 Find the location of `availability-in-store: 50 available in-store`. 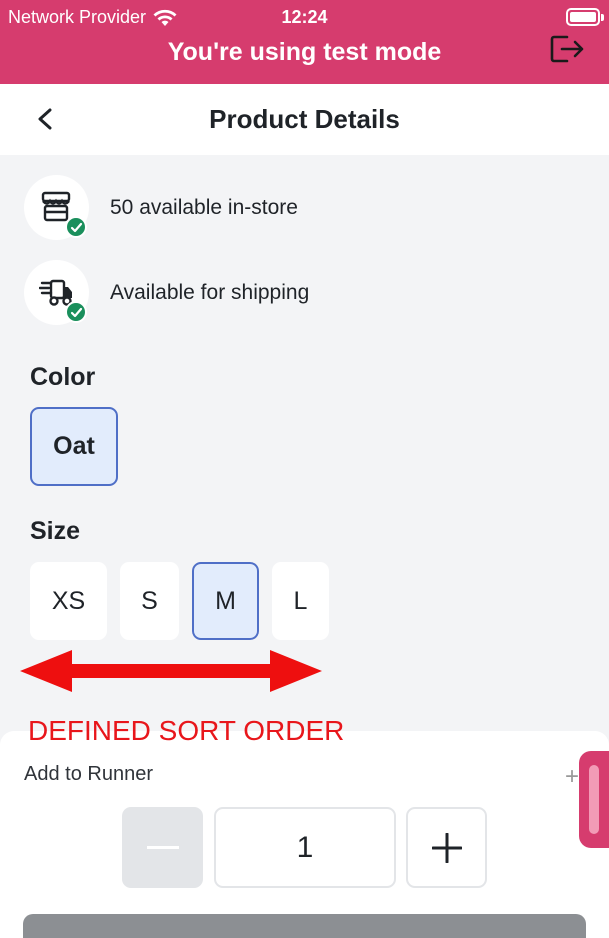

availability-in-store: 50 available in-store is located at coordinates (161, 207).